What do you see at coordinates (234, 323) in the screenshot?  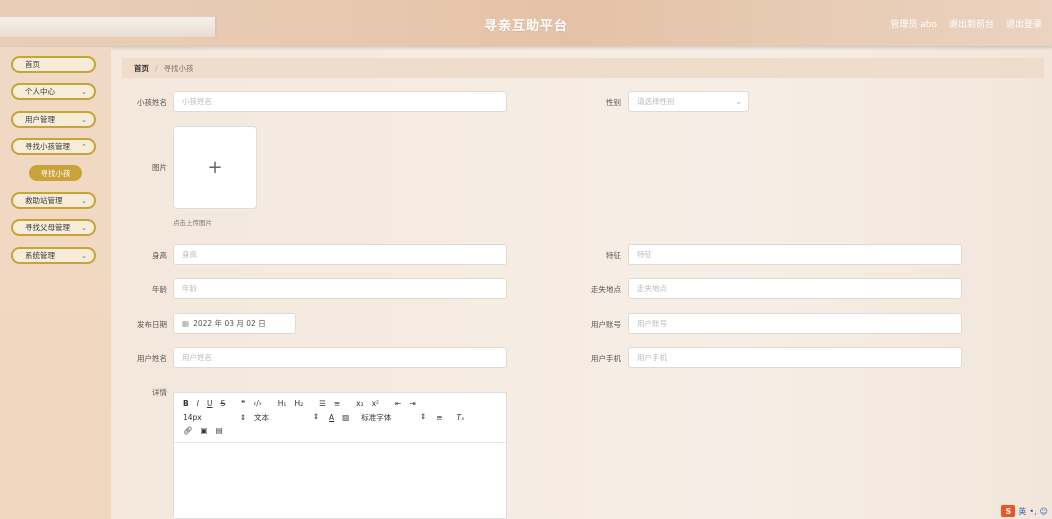 I see `publish-date-picker: ▦ 2022 年 03 月 02 日` at bounding box center [234, 323].